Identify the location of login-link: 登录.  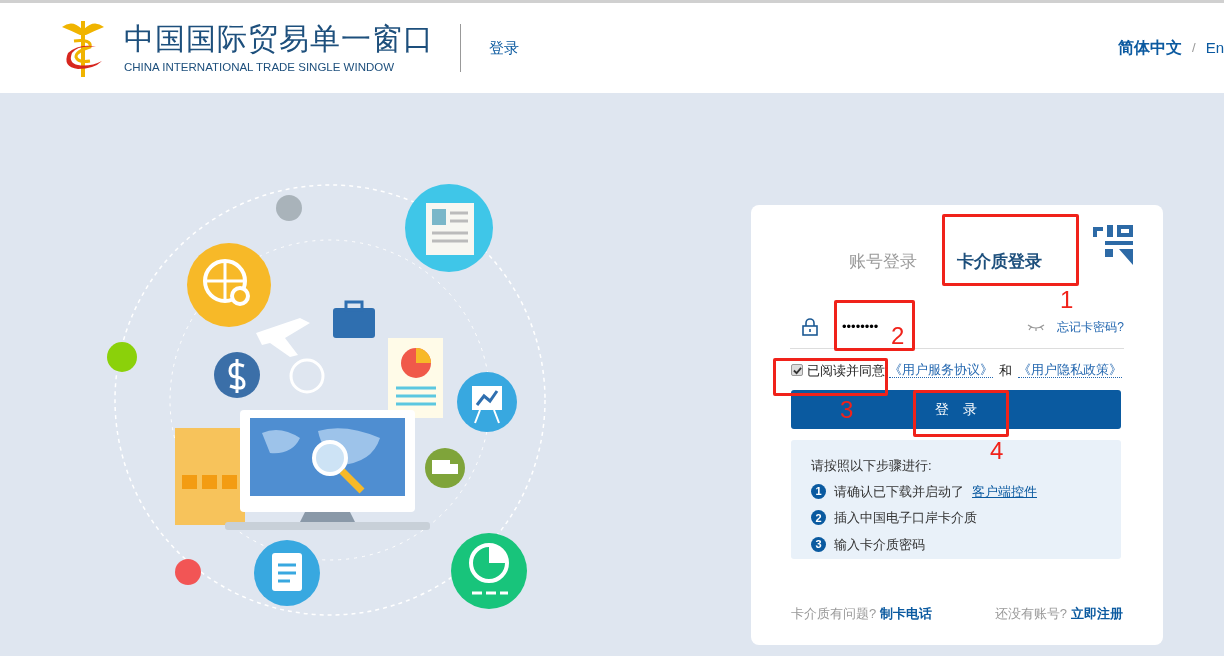
(504, 48).